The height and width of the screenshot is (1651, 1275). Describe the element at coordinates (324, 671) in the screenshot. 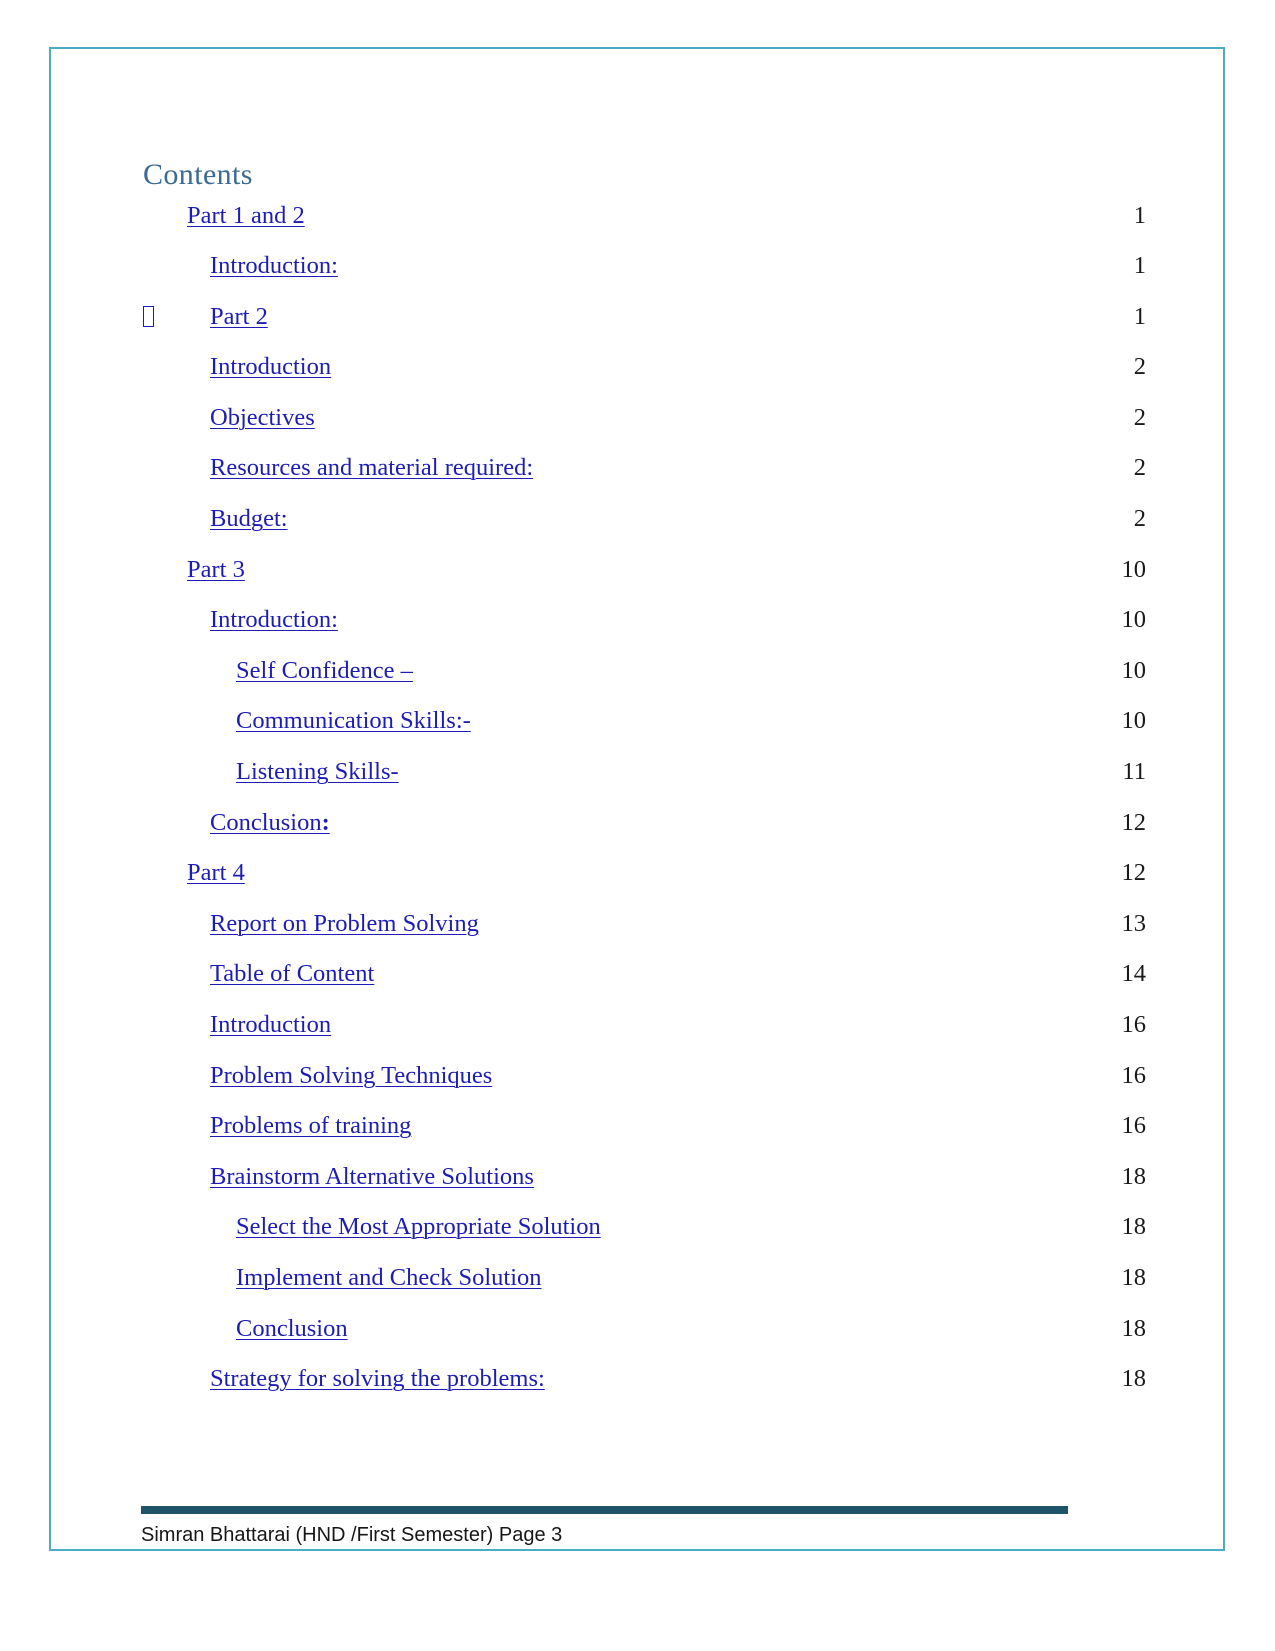

I see `toc-entry-link: Self Confidence –` at that location.